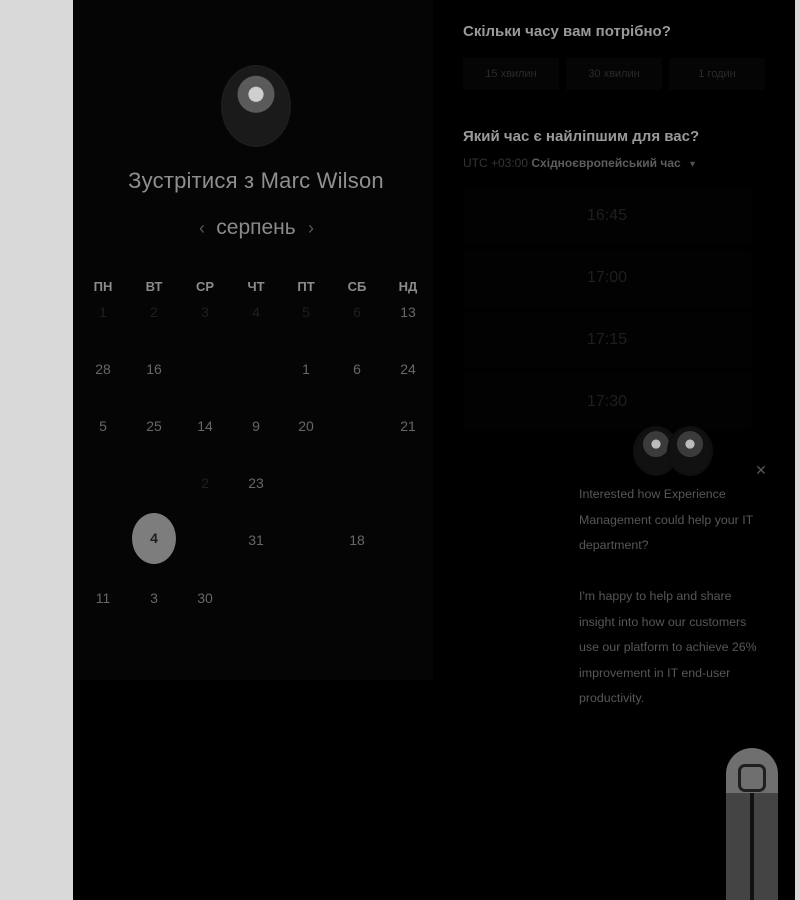  What do you see at coordinates (103, 286) in the screenshot?
I see `weekday-mon: ПН` at bounding box center [103, 286].